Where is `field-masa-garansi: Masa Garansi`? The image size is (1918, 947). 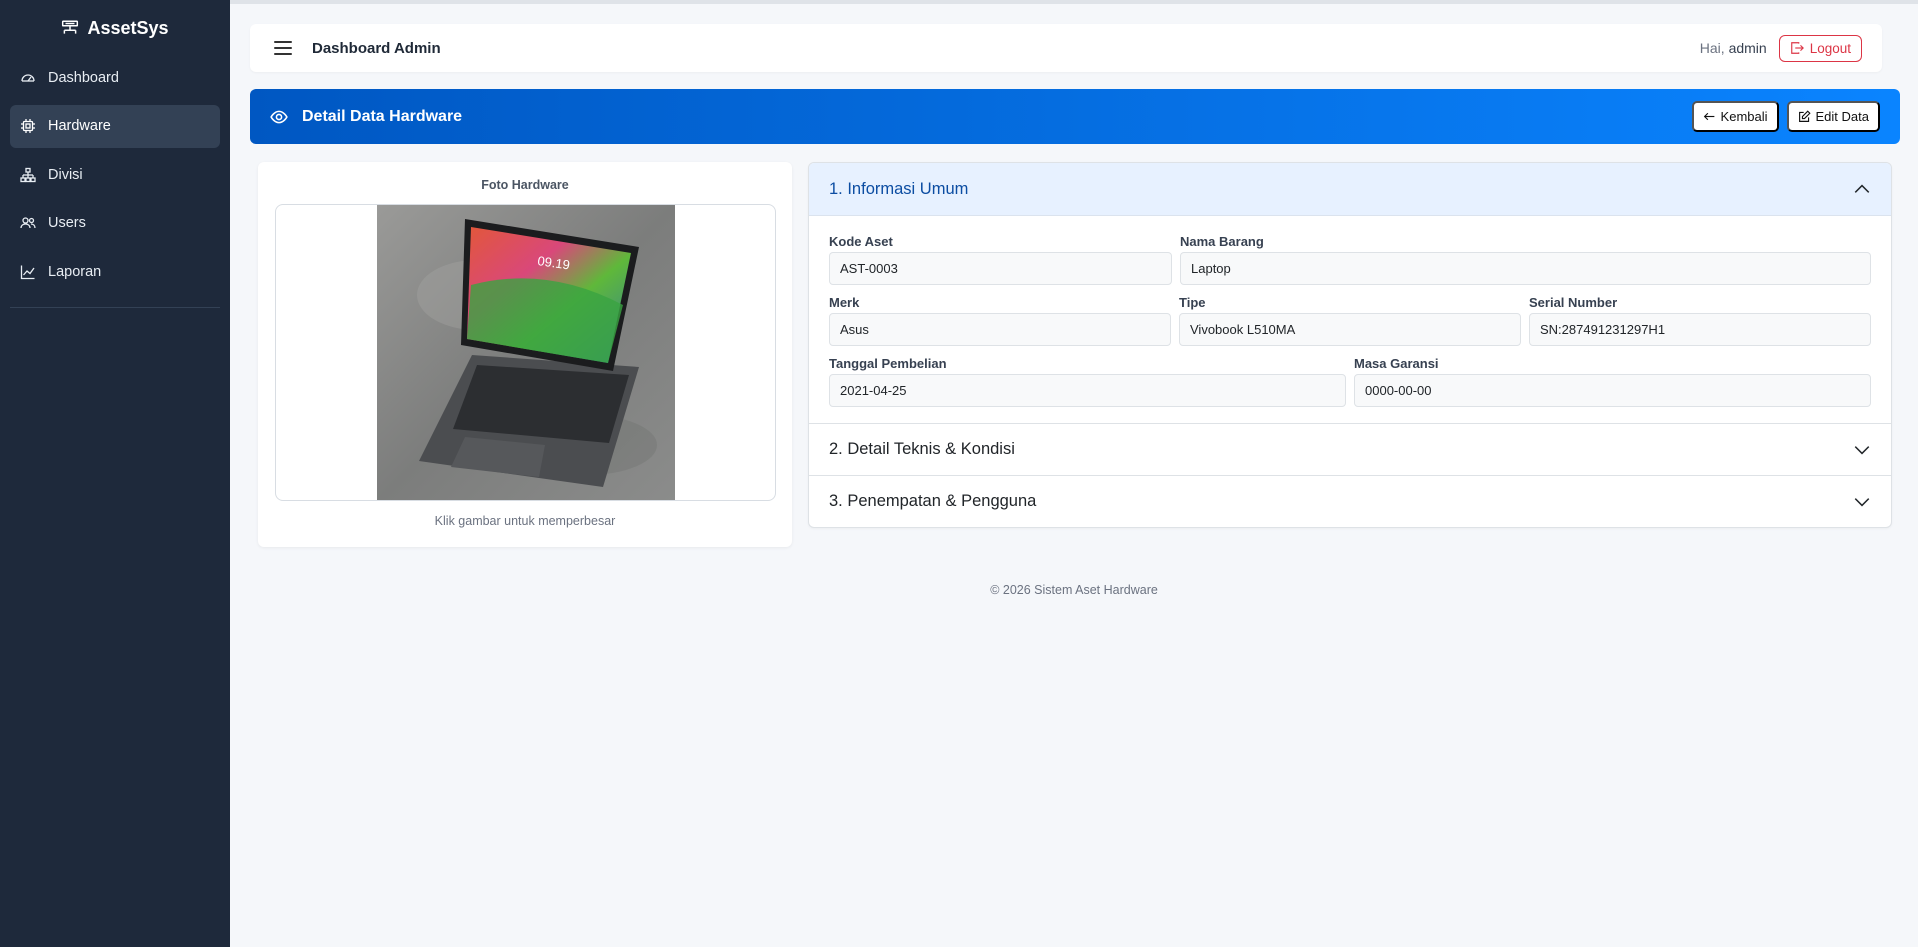 field-masa-garansi: Masa Garansi is located at coordinates (1612, 381).